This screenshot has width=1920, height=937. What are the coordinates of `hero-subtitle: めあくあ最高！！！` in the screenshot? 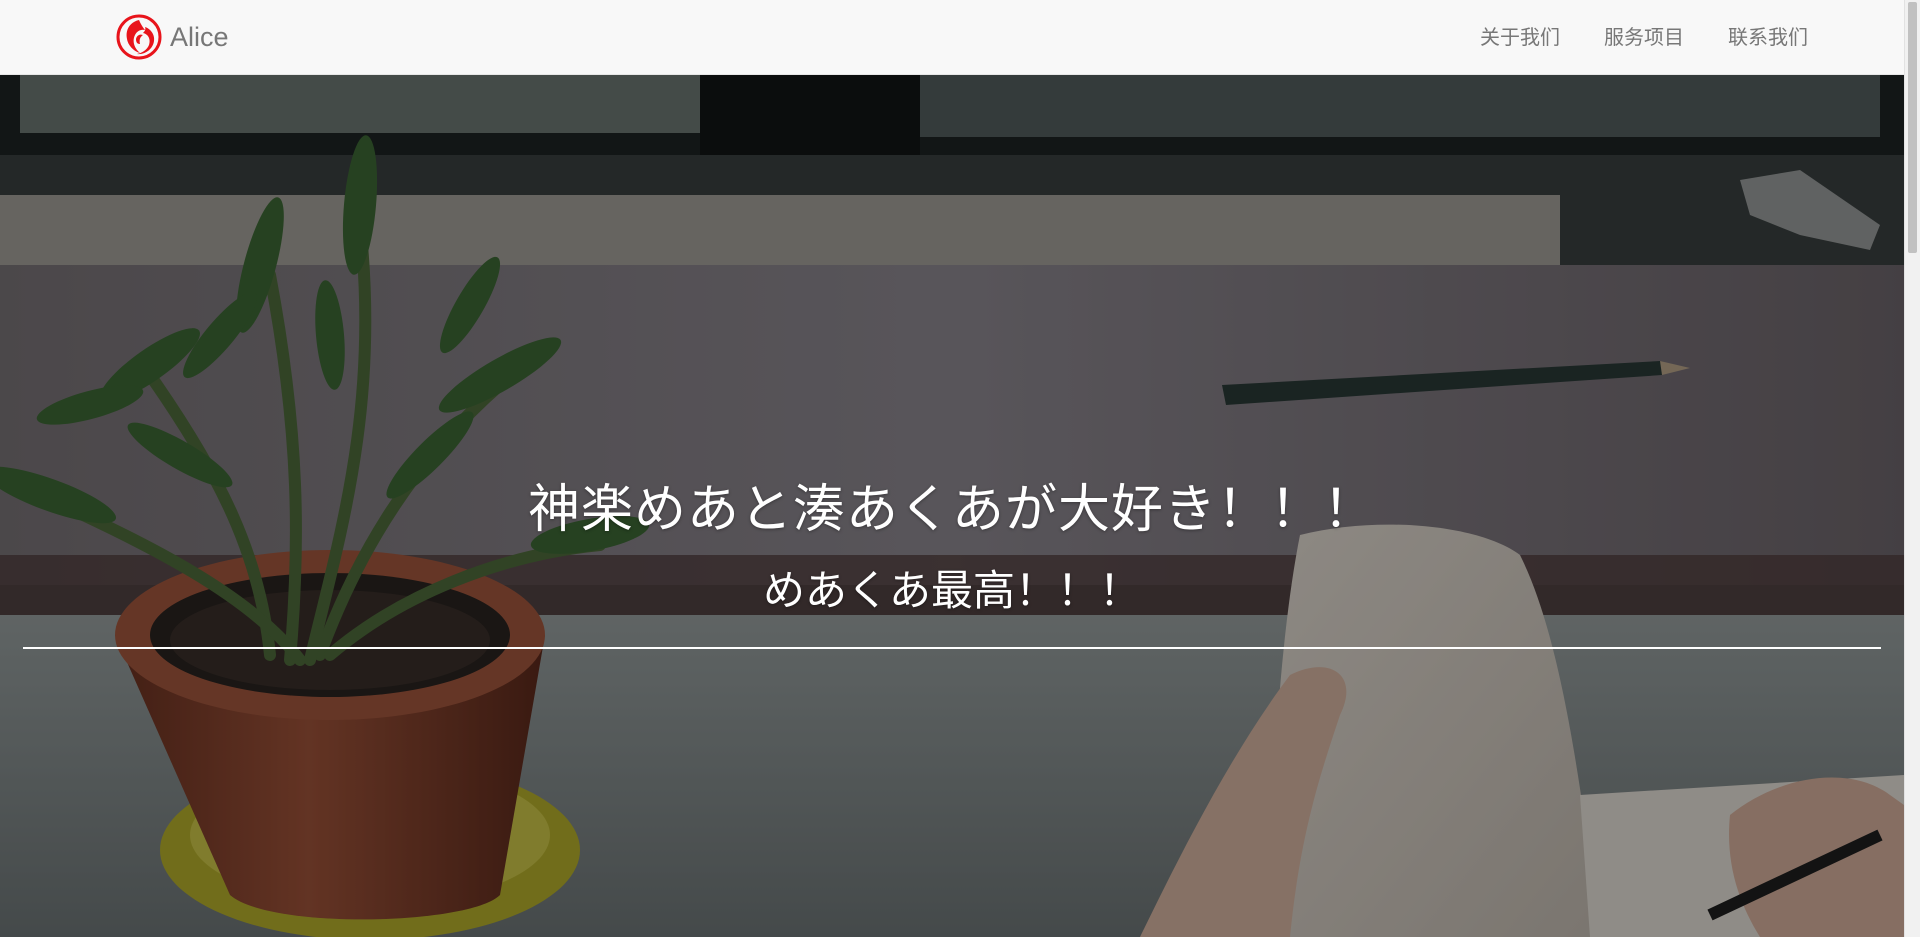 It's located at (951, 590).